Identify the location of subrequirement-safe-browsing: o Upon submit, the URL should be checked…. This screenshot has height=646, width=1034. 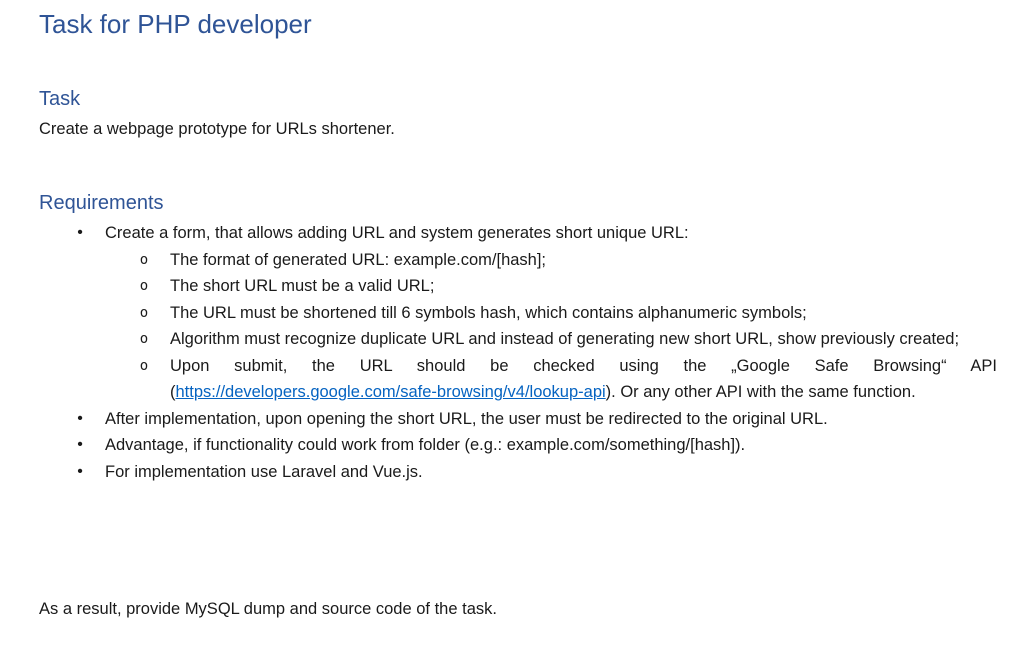
(518, 379).